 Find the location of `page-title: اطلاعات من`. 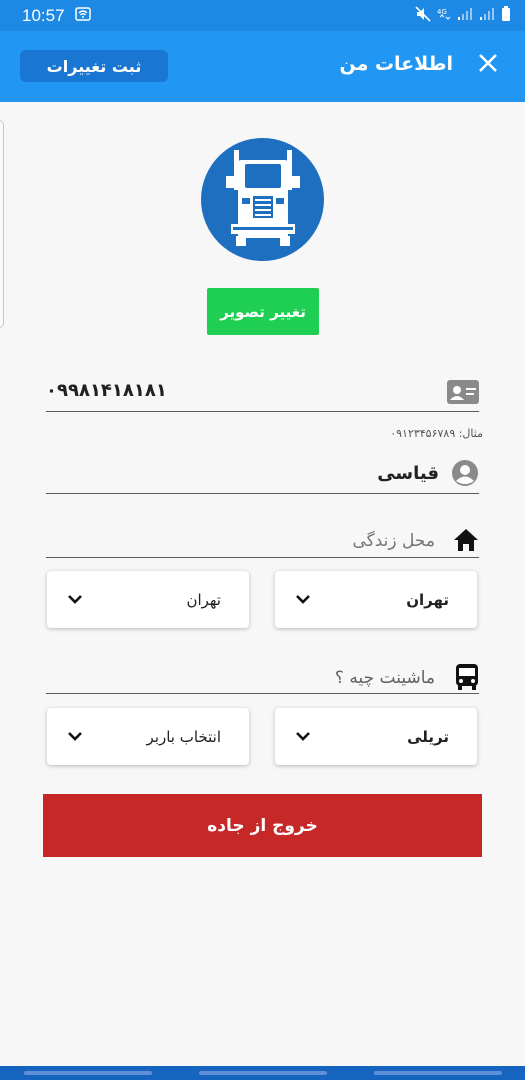

page-title: اطلاعات من is located at coordinates (396, 64).